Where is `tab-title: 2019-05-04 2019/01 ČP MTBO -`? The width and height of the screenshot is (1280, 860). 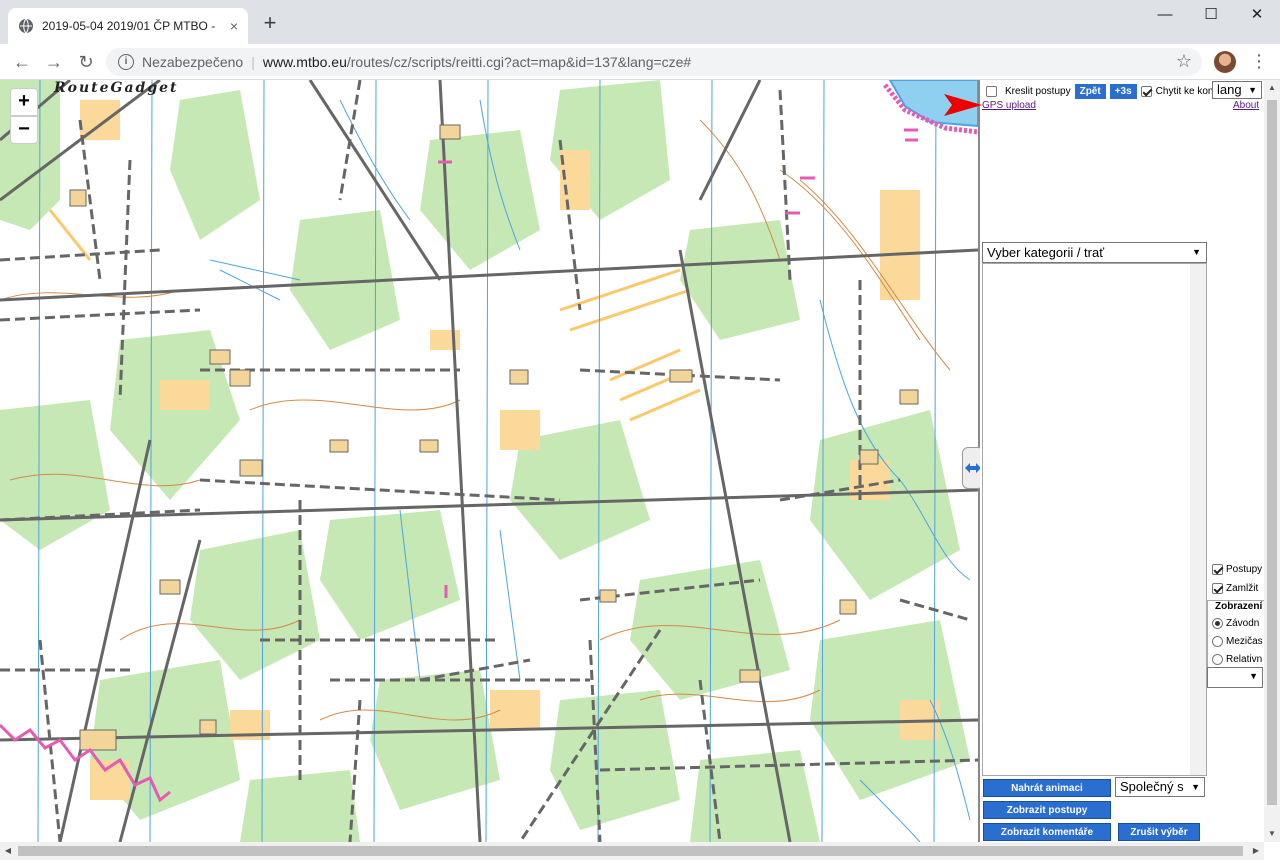 tab-title: 2019-05-04 2019/01 ČP MTBO - is located at coordinates (129, 26).